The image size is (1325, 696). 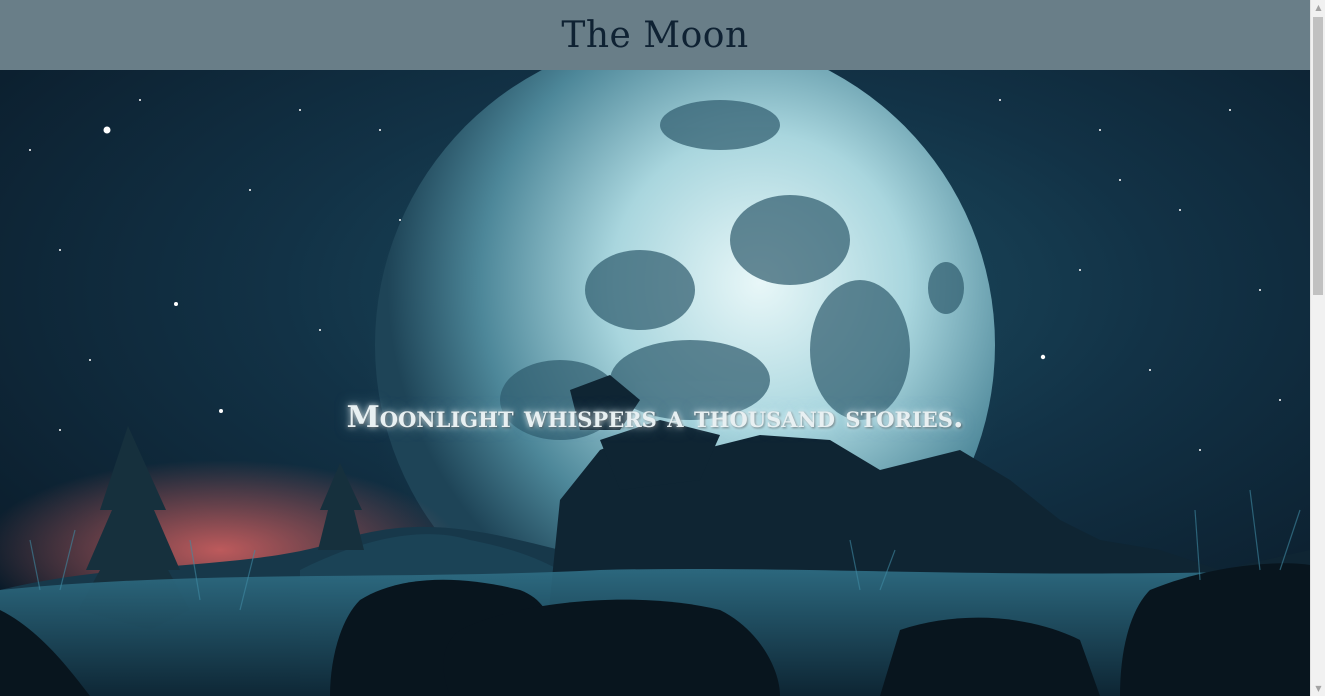 What do you see at coordinates (1317, 348) in the screenshot?
I see `vertical-scrollbar: ▲ ▼` at bounding box center [1317, 348].